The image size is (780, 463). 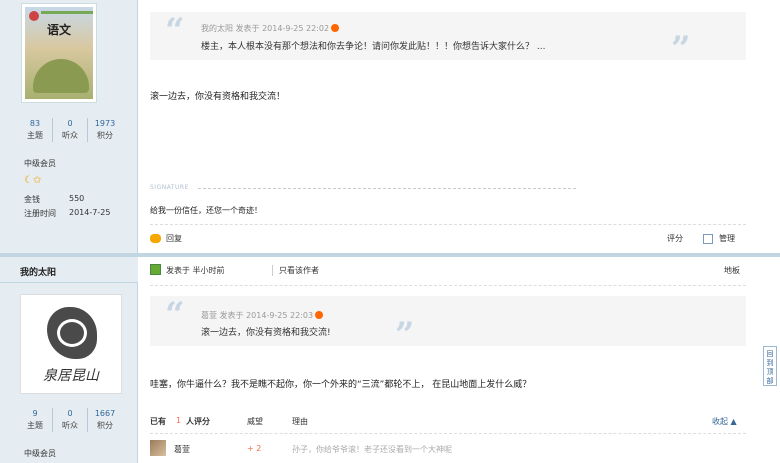 I want to click on stat-points: 1667 积分, so click(x=105, y=420).